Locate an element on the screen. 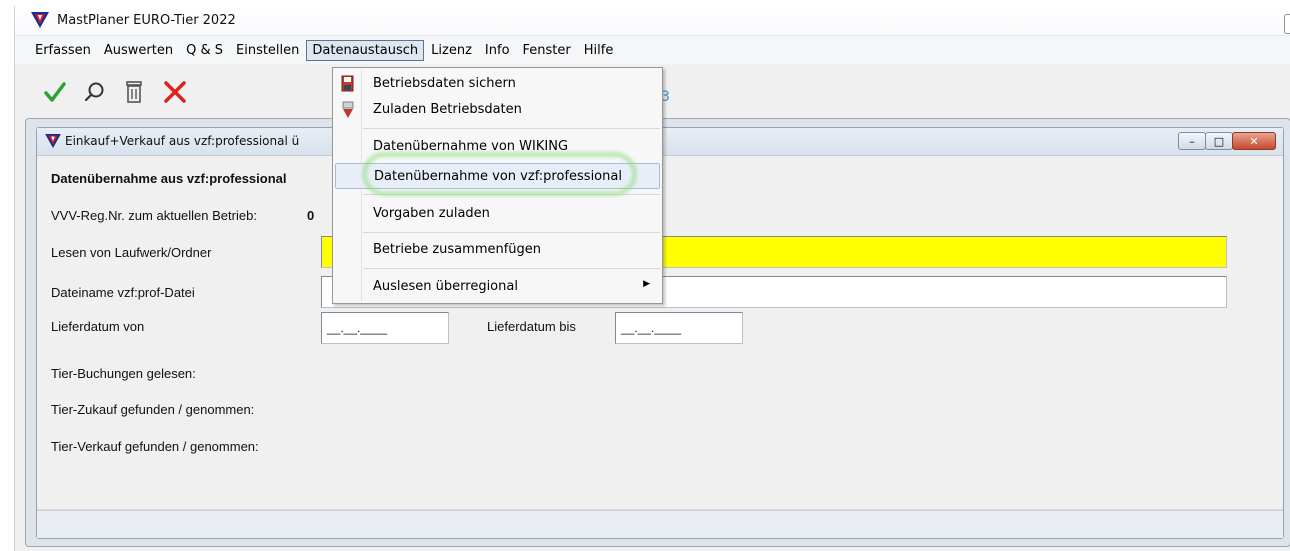 The height and width of the screenshot is (551, 1290). bookings-read-label: Tier-Buchungen gelesen: is located at coordinates (123, 373).